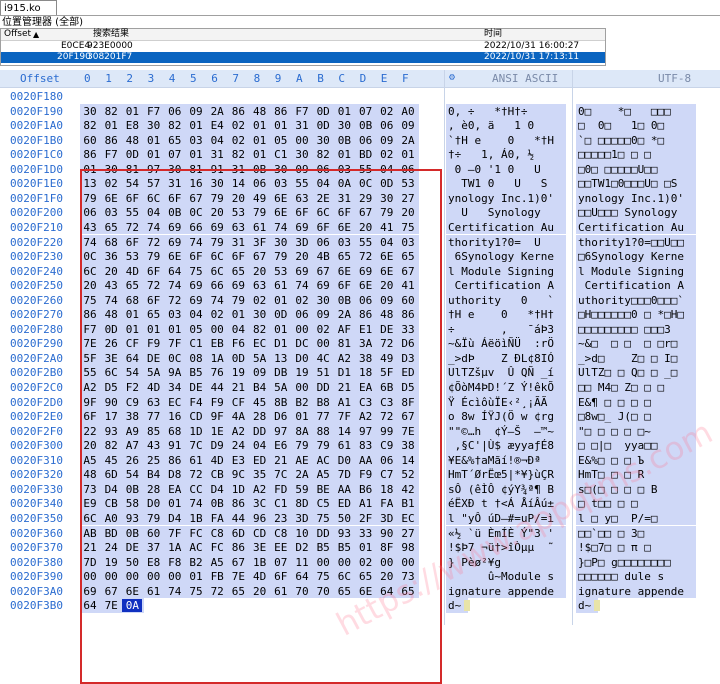  What do you see at coordinates (238, 329) in the screenshot?
I see `hex-byte: 04` at bounding box center [238, 329].